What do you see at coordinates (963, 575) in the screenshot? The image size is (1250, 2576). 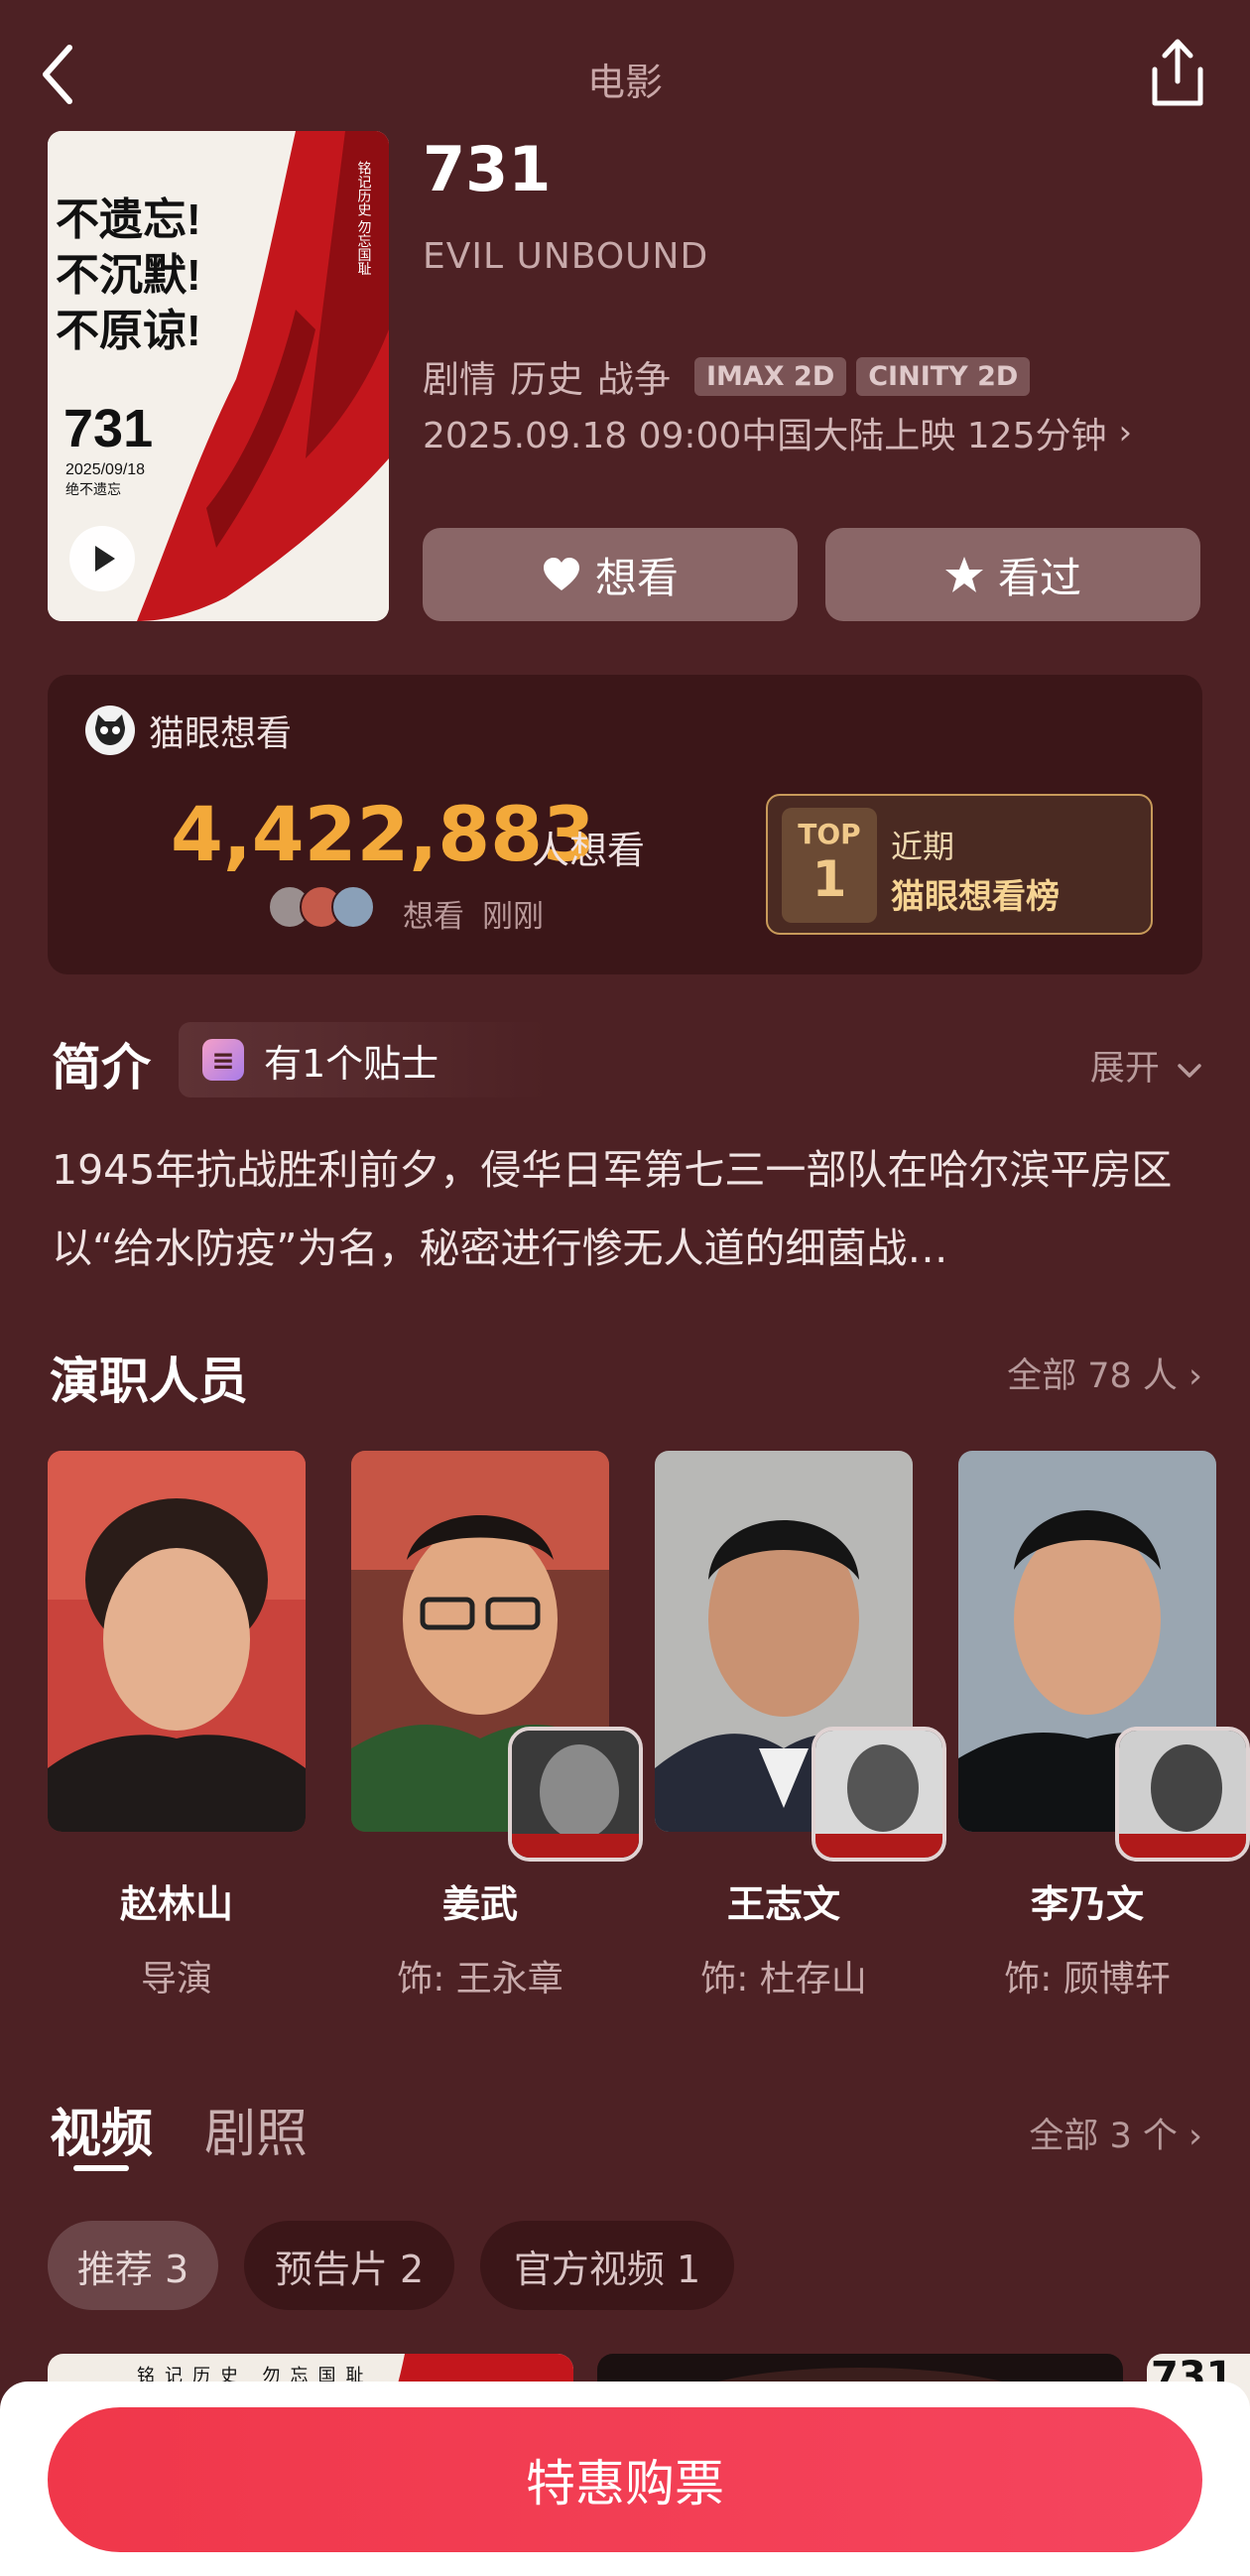 I see `star-icon` at bounding box center [963, 575].